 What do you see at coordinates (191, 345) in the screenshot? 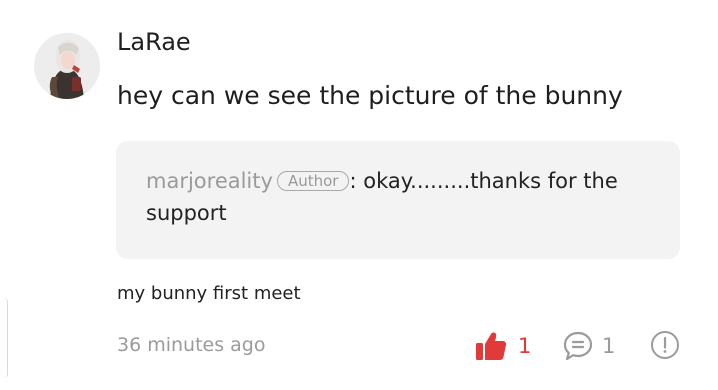
I see `comment-timestamp: 36 minutes ago` at bounding box center [191, 345].